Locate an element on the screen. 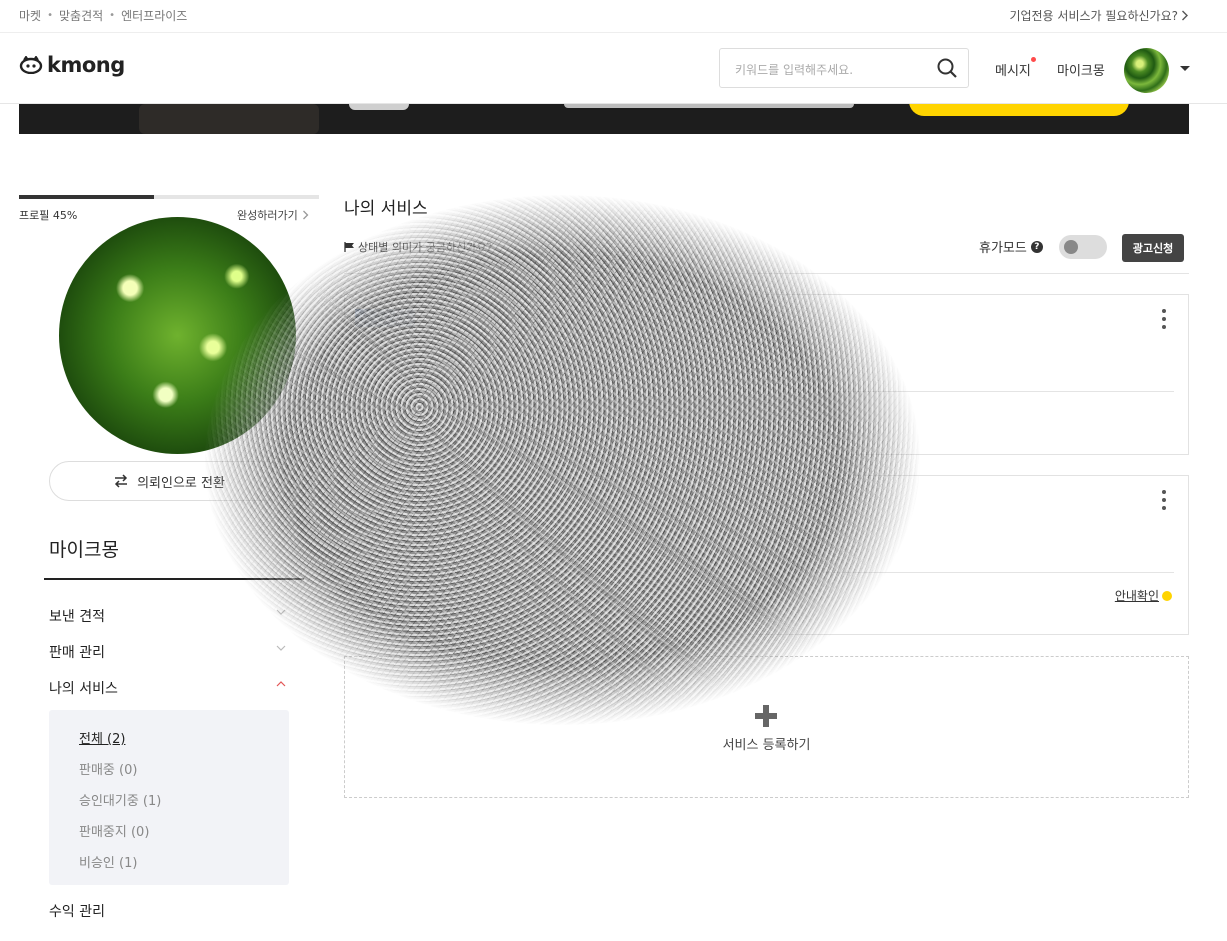  enterprise-service-link: 기업전용 서비스가 필요하신가요? is located at coordinates (1099, 15).